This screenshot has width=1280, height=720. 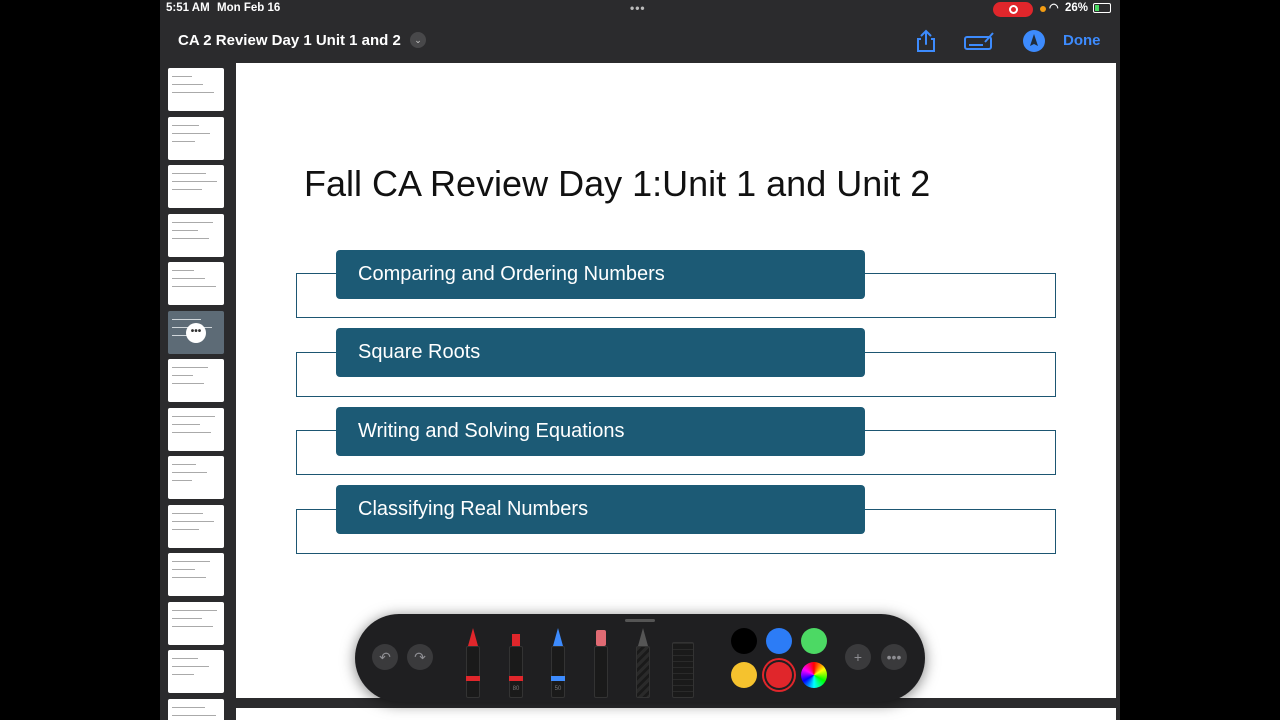 What do you see at coordinates (188, 8) in the screenshot?
I see `status-time: 5:51 AM` at bounding box center [188, 8].